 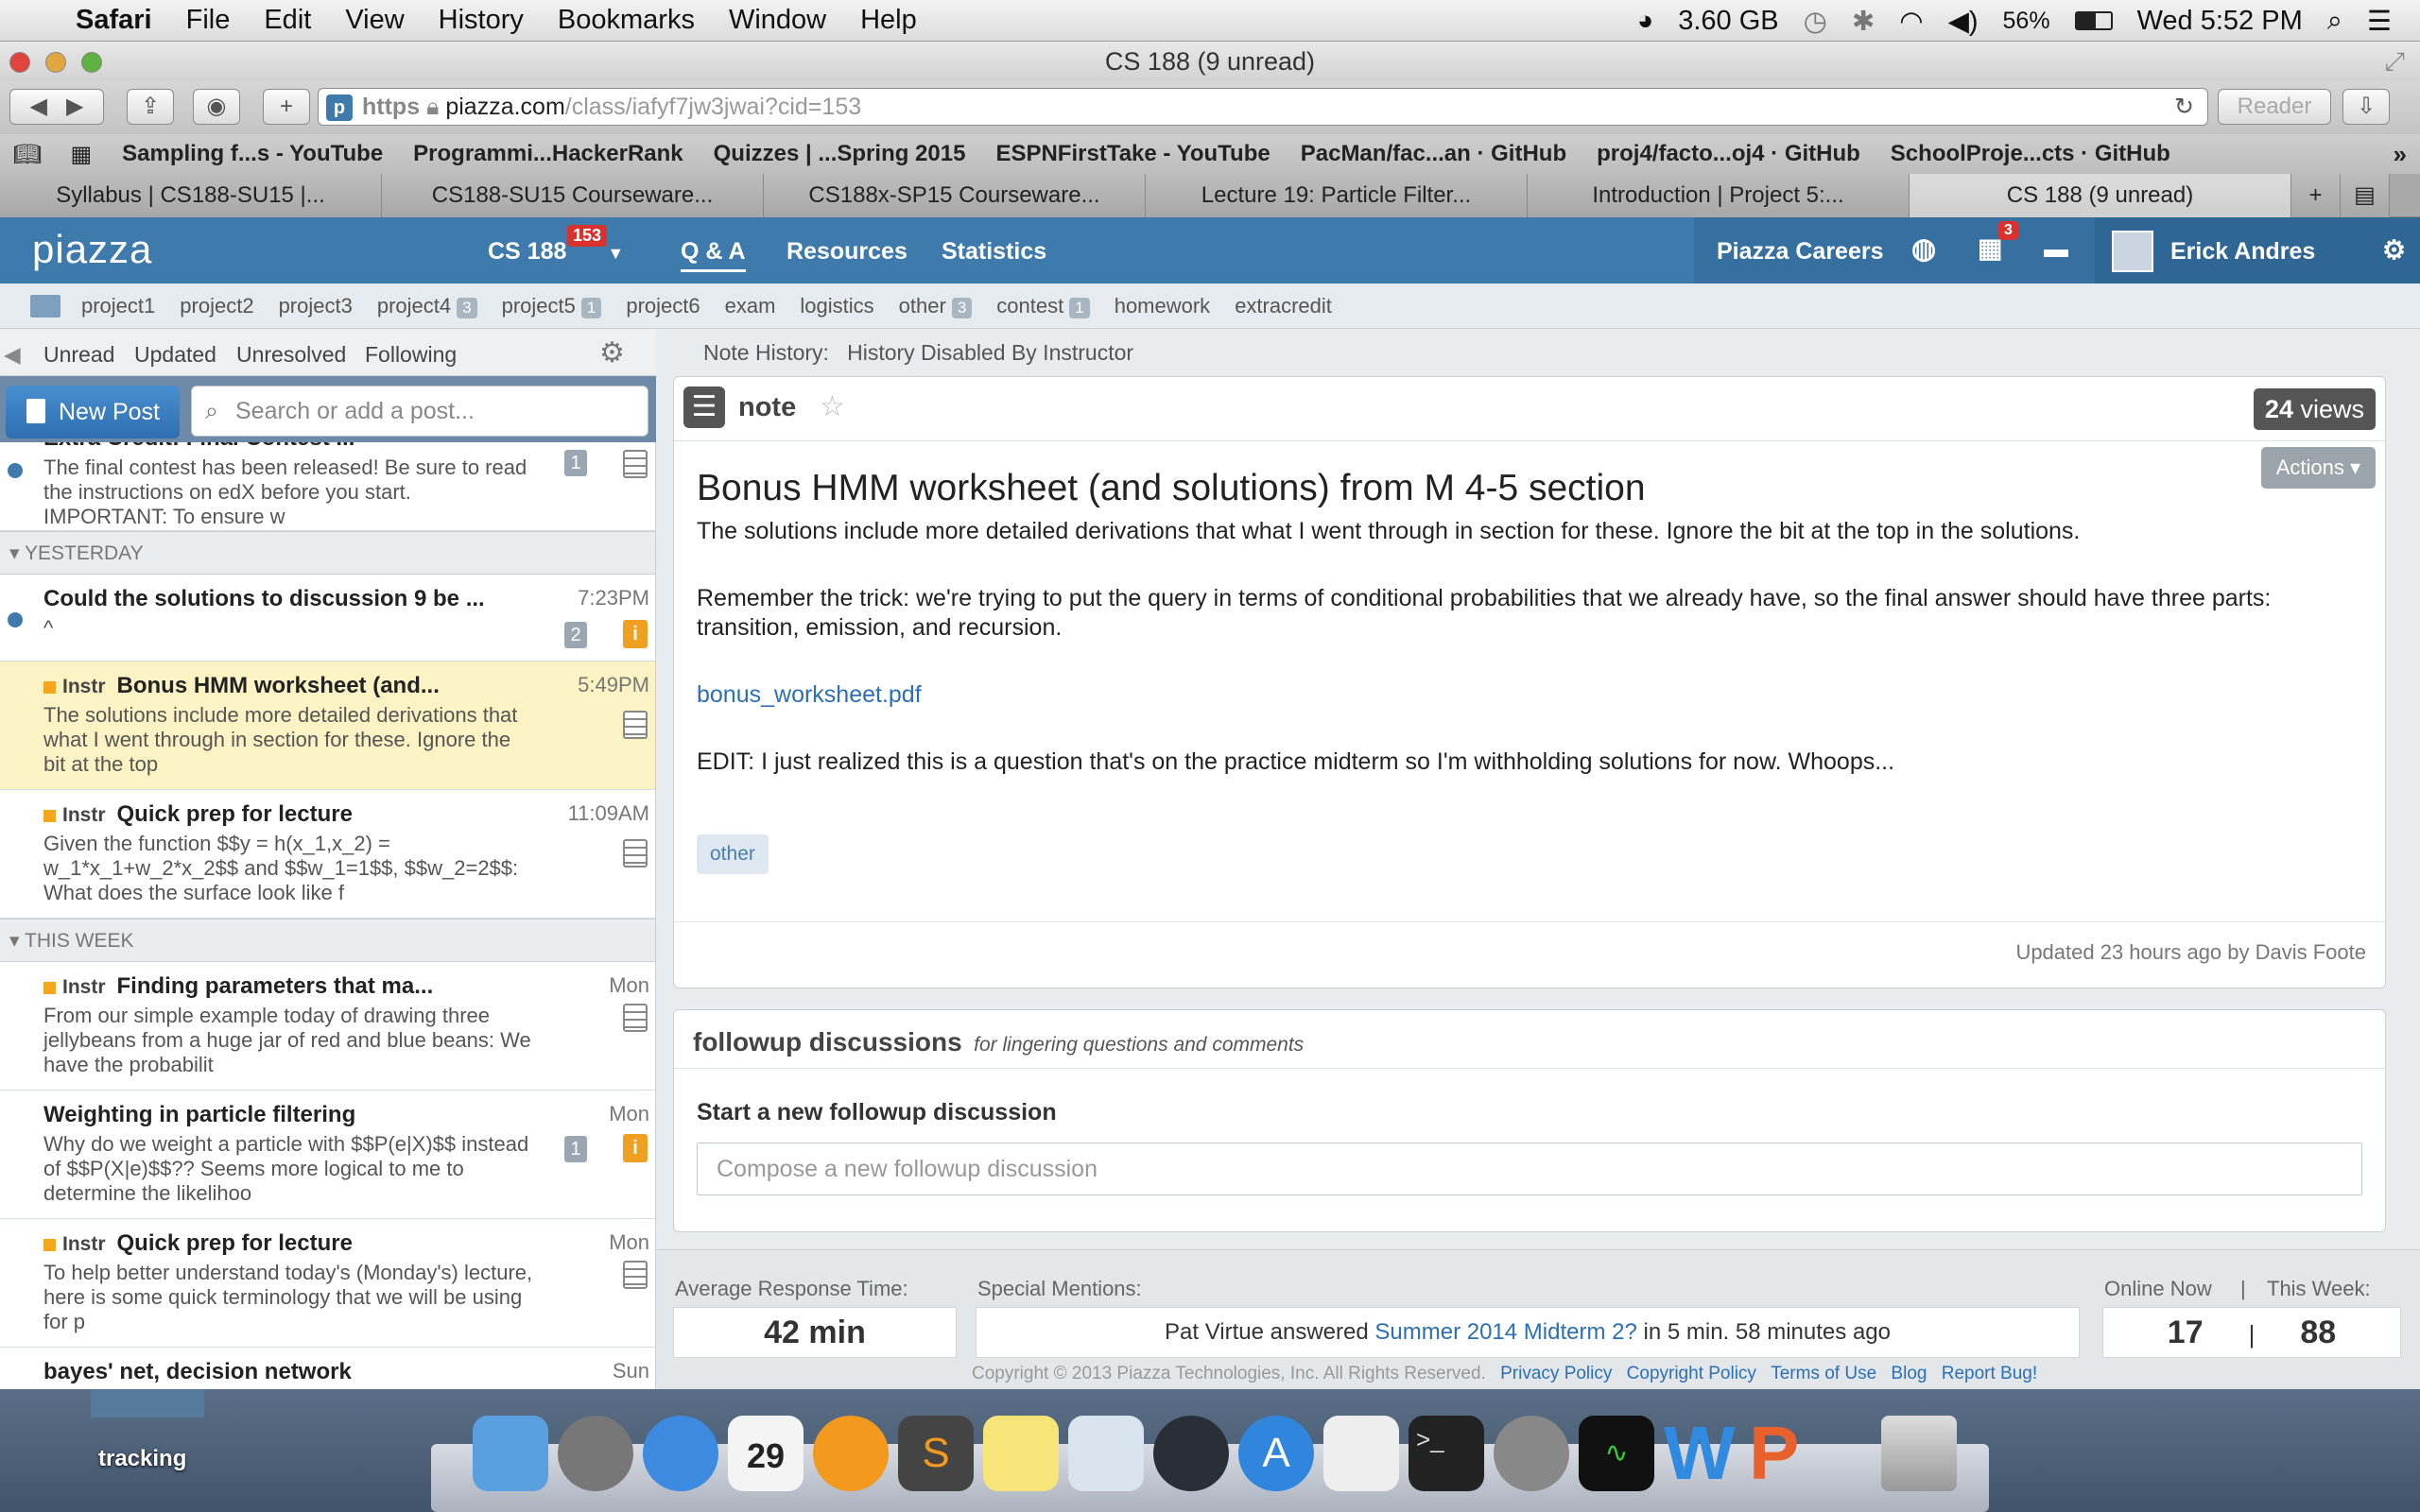 I want to click on globe-icon: ◍, so click(x=1923, y=249).